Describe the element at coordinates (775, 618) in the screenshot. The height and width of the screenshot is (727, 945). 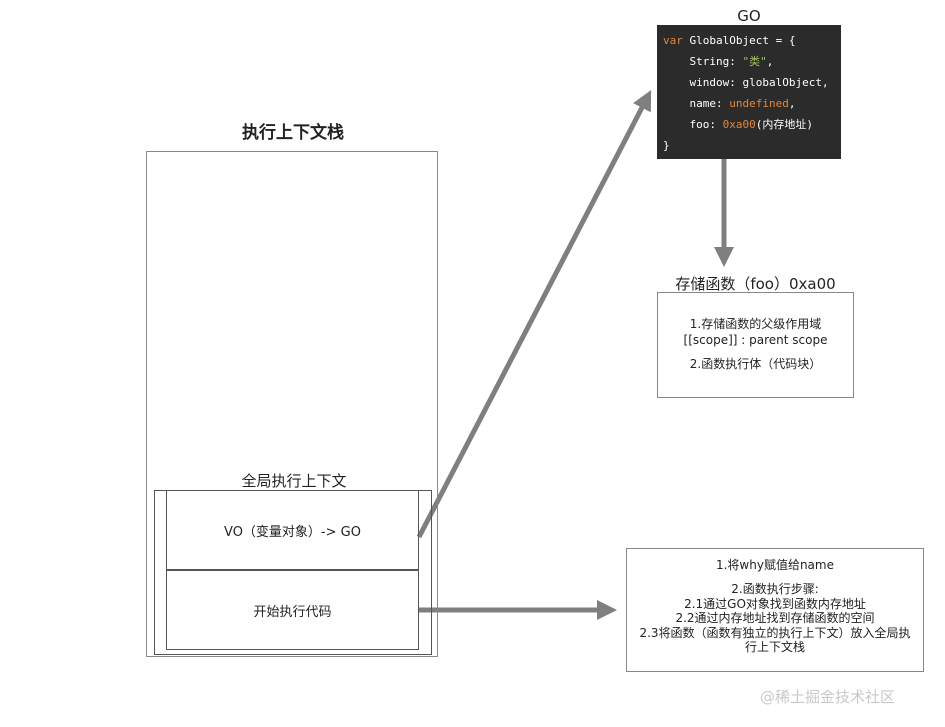
I see `steps-line-4: 2.2通过内存地址找到存储函数的空间` at that location.